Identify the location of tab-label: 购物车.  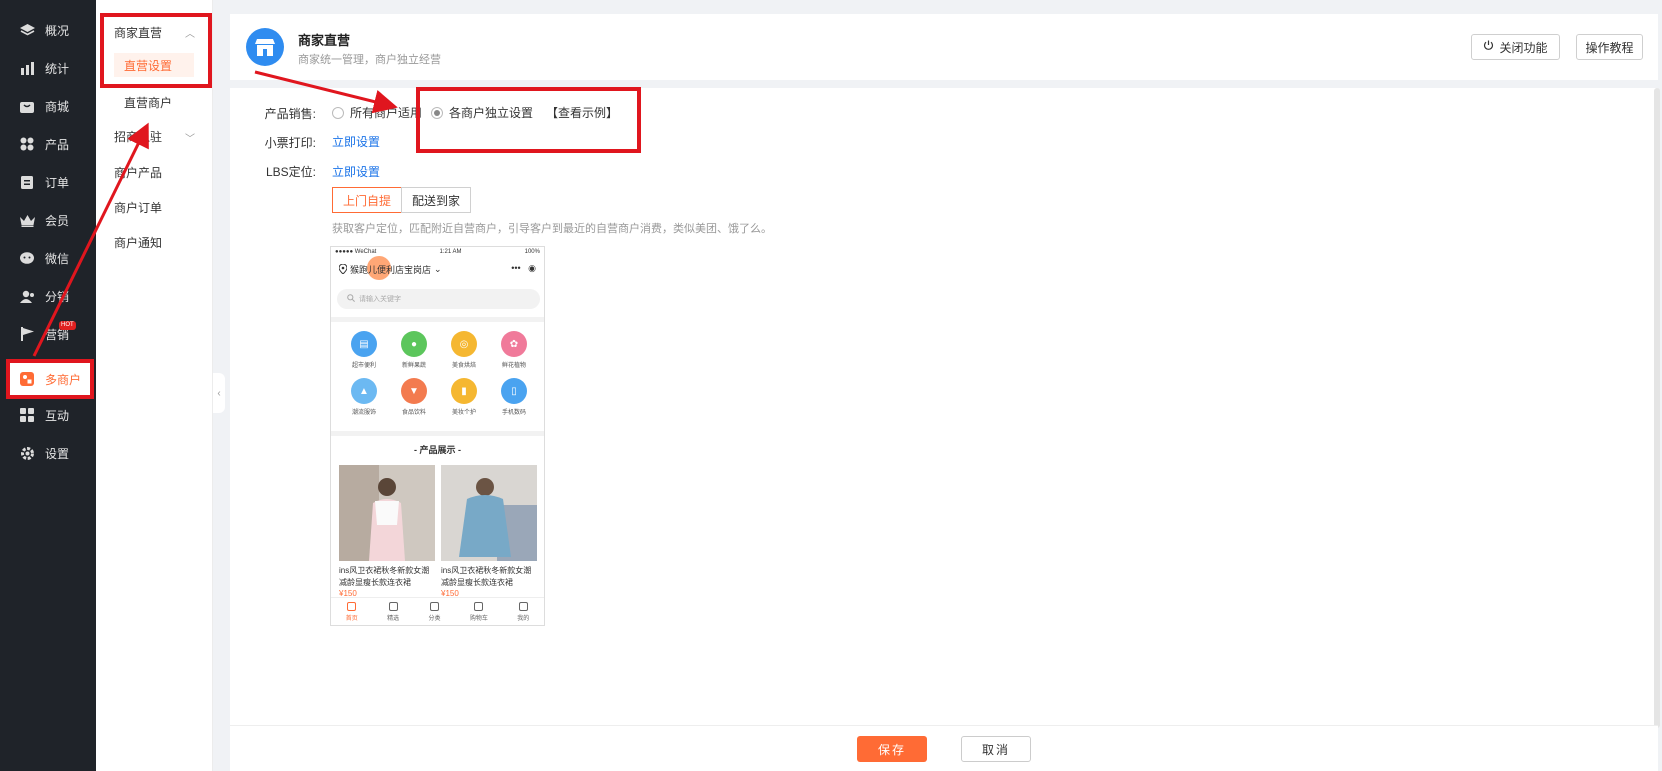
(478, 618).